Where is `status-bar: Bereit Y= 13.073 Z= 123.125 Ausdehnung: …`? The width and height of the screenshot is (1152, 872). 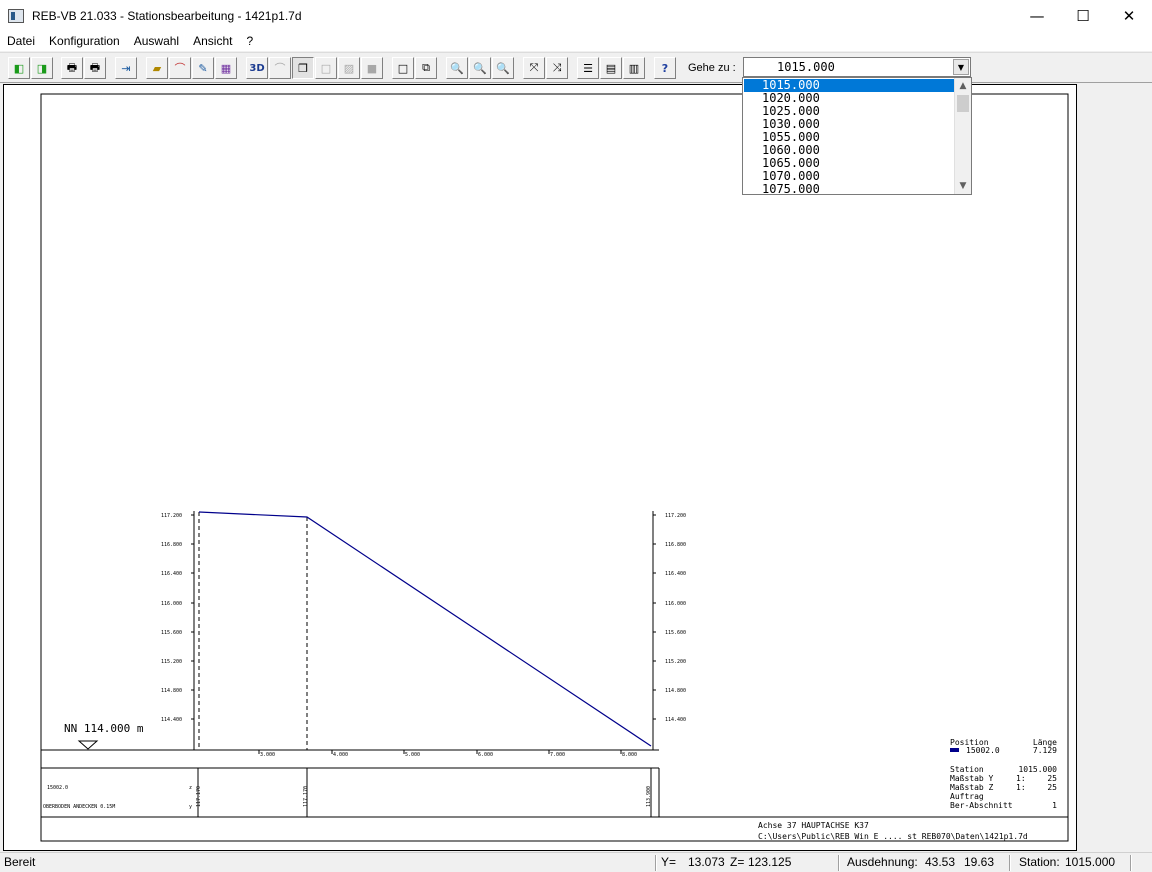 status-bar: Bereit Y= 13.073 Z= 123.125 Ausdehnung: … is located at coordinates (576, 862).